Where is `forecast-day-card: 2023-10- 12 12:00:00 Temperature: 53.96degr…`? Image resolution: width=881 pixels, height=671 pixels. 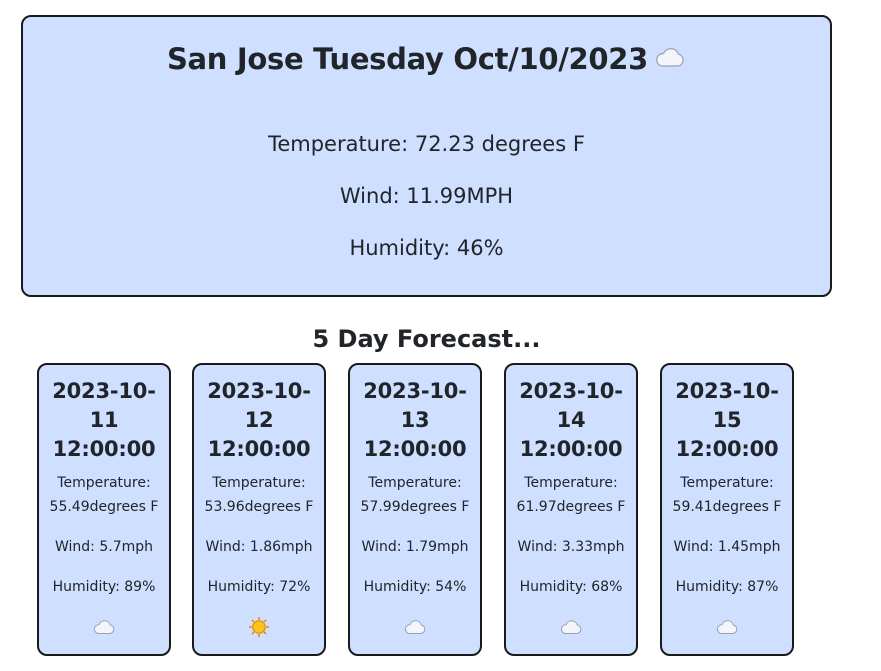
forecast-day-card: 2023-10- 12 12:00:00 Temperature: 53.96degr… is located at coordinates (259, 509).